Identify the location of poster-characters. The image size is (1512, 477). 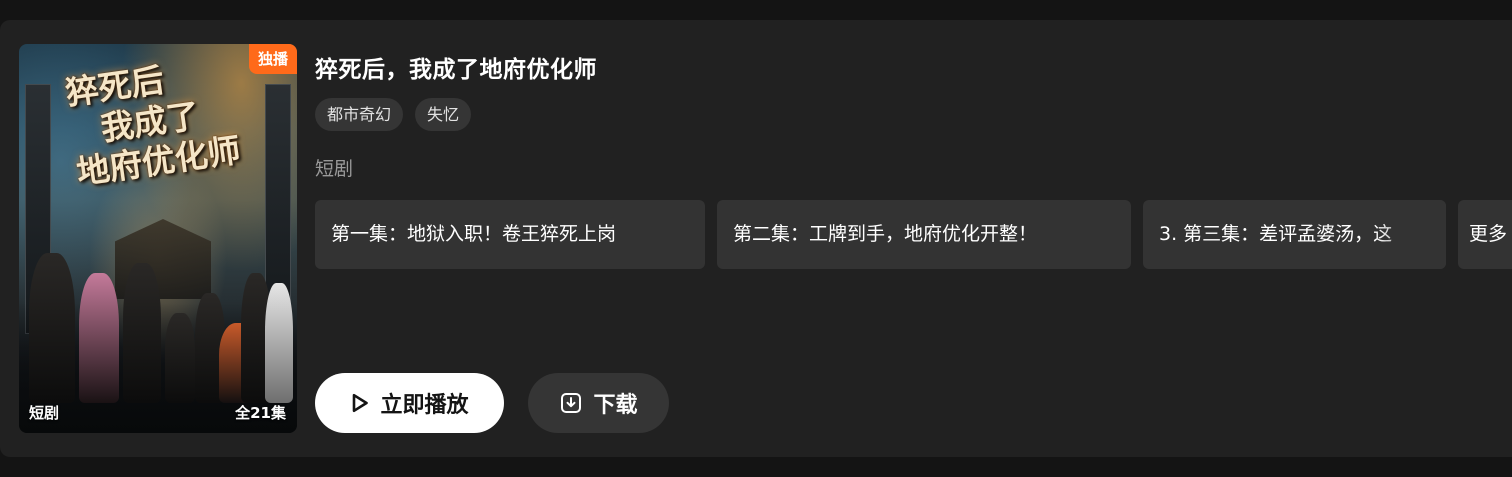
(158, 323).